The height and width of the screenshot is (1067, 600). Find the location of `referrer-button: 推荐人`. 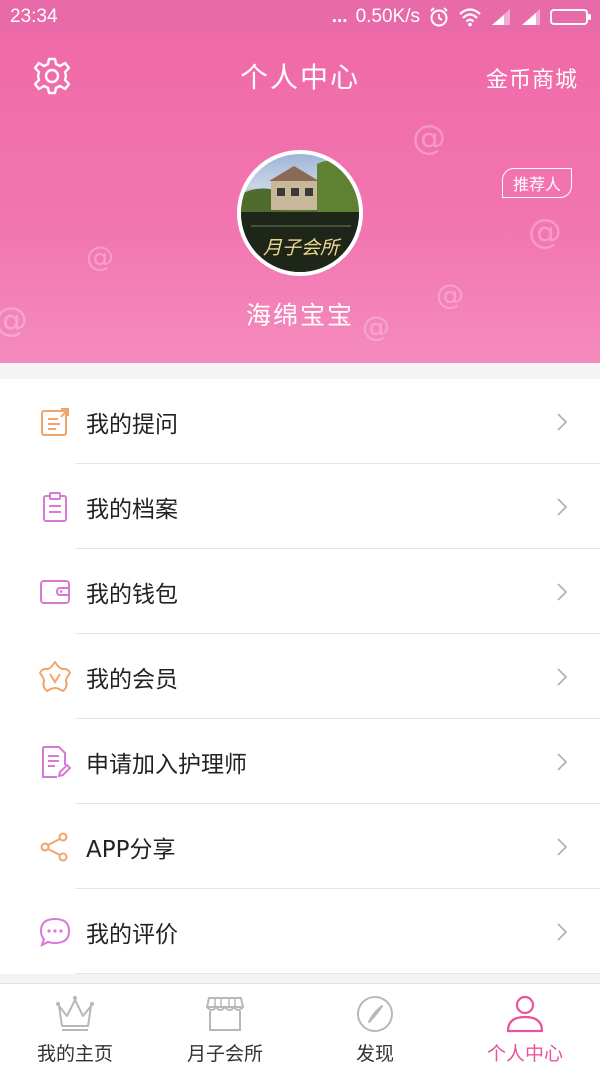

referrer-button: 推荐人 is located at coordinates (536, 183).